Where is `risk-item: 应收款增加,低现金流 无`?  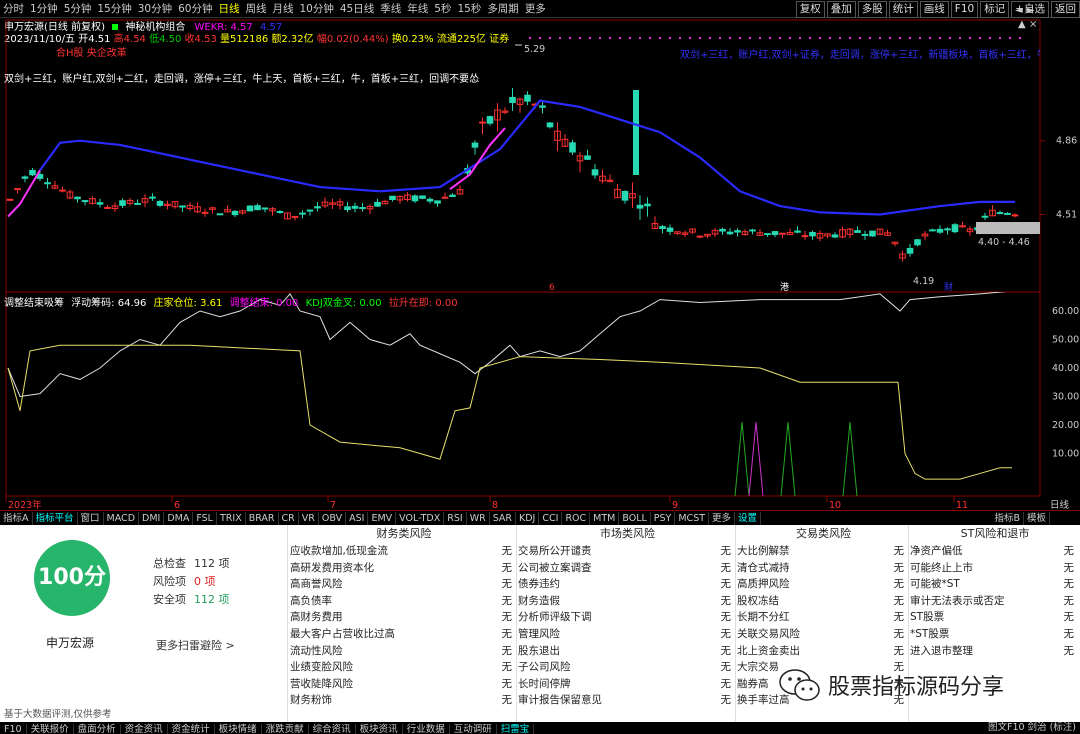 risk-item: 应收款增加,低现金流 无 is located at coordinates (404, 551).